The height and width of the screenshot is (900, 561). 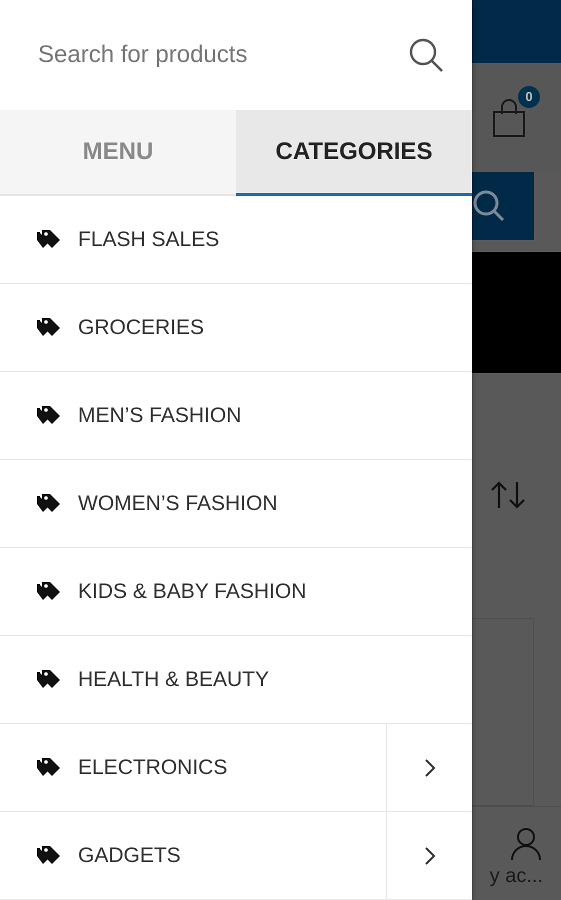 I want to click on search-icon, so click(x=426, y=55).